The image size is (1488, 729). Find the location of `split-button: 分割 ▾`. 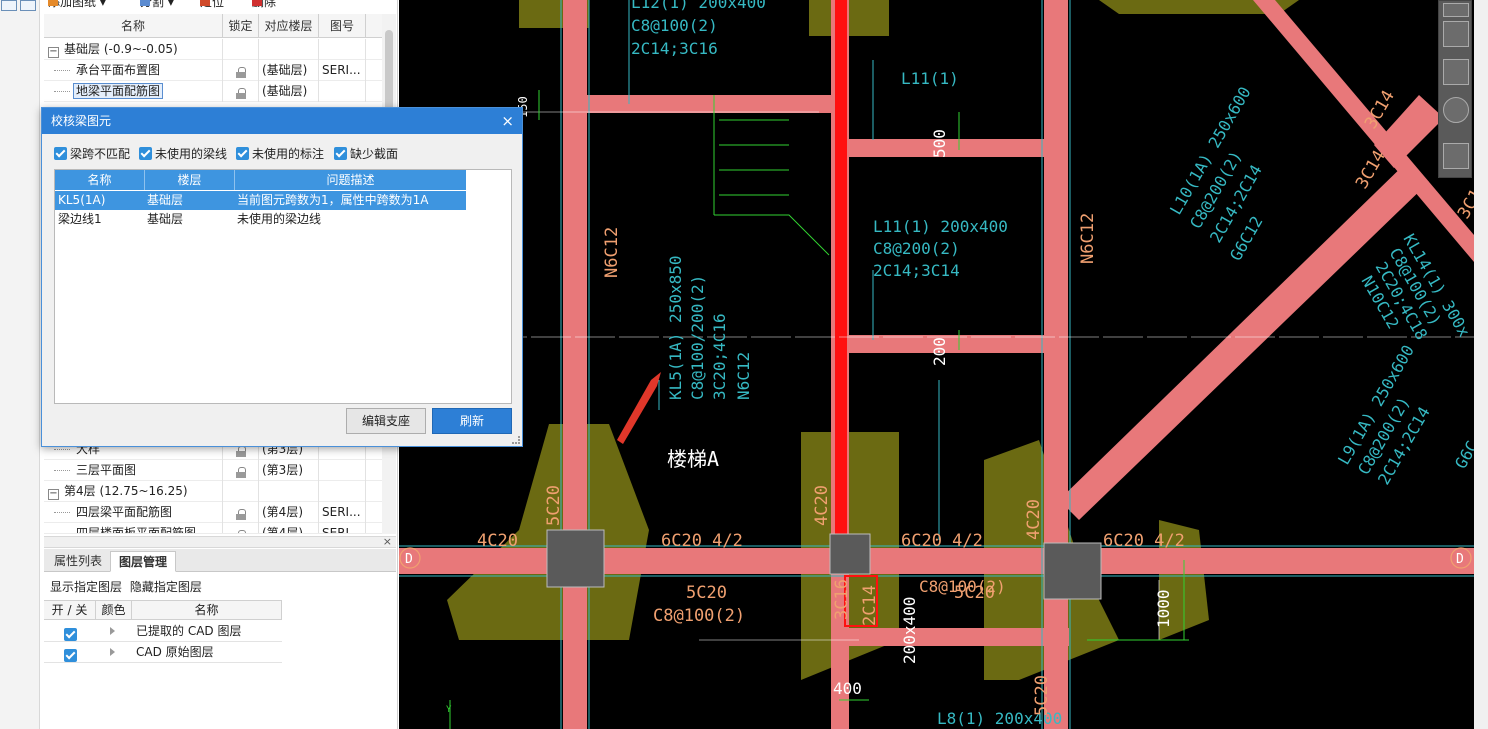

split-button: 分割 ▾ is located at coordinates (157, 4).